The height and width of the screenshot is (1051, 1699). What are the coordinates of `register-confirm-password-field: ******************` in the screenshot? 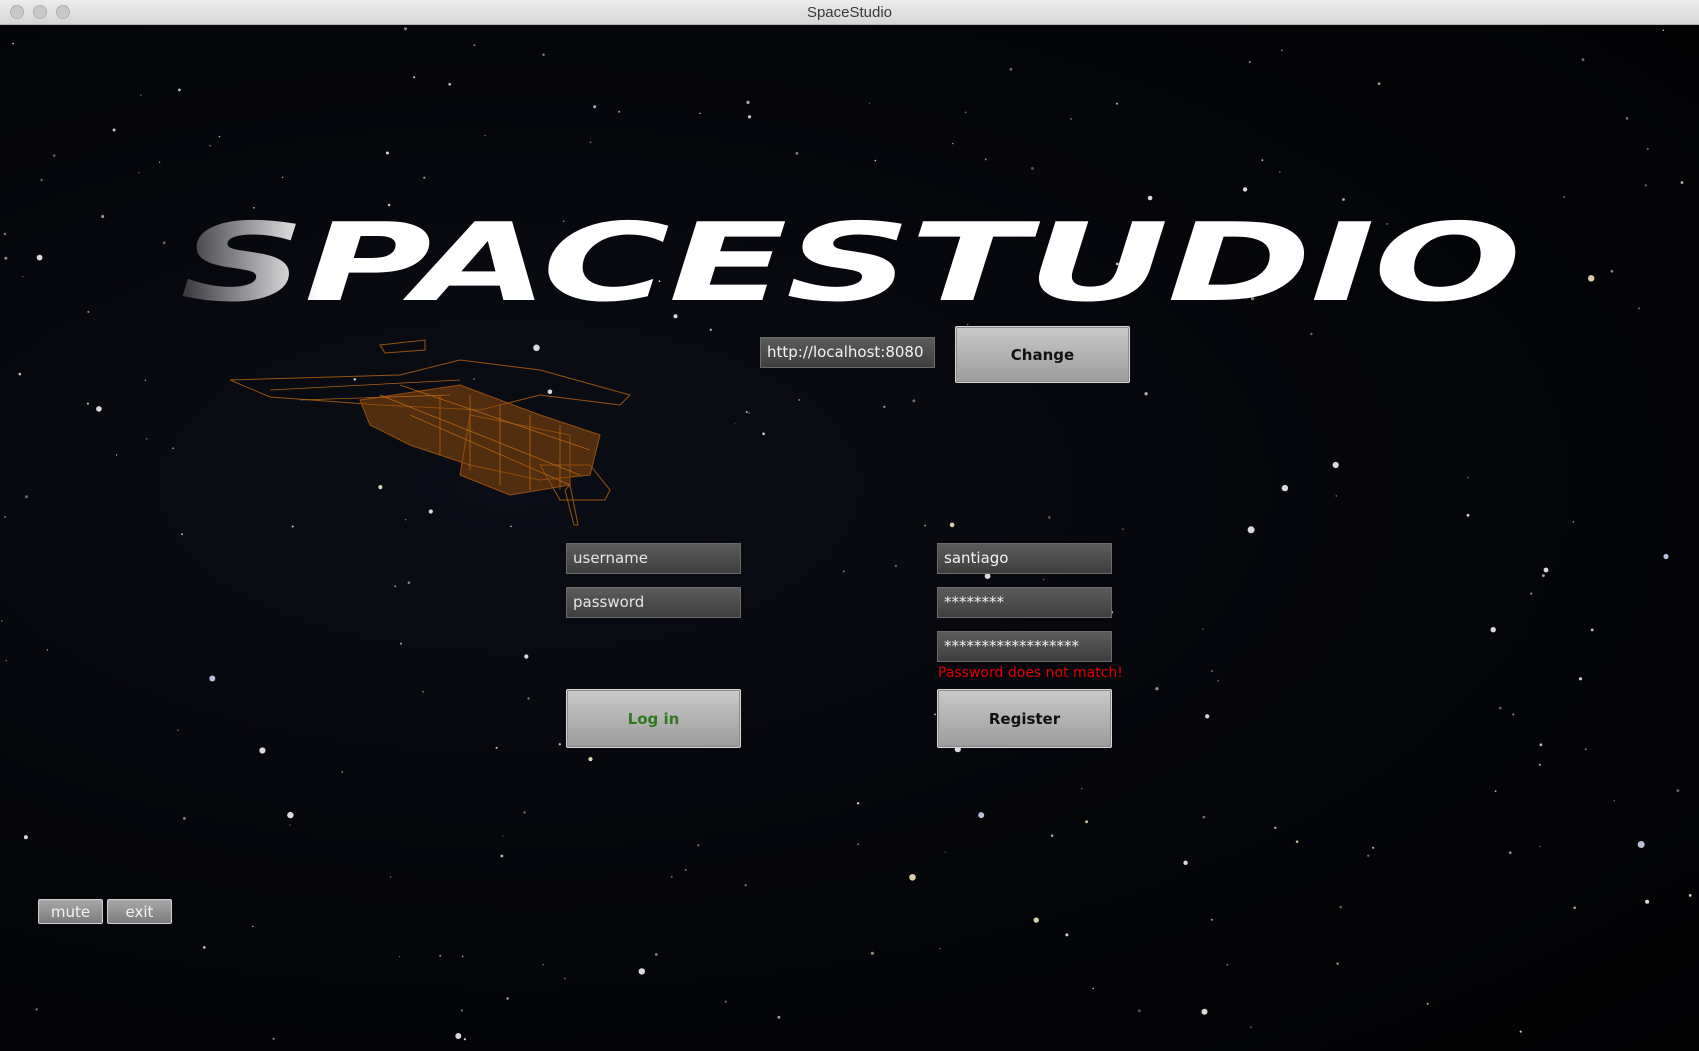 It's located at (1024, 646).